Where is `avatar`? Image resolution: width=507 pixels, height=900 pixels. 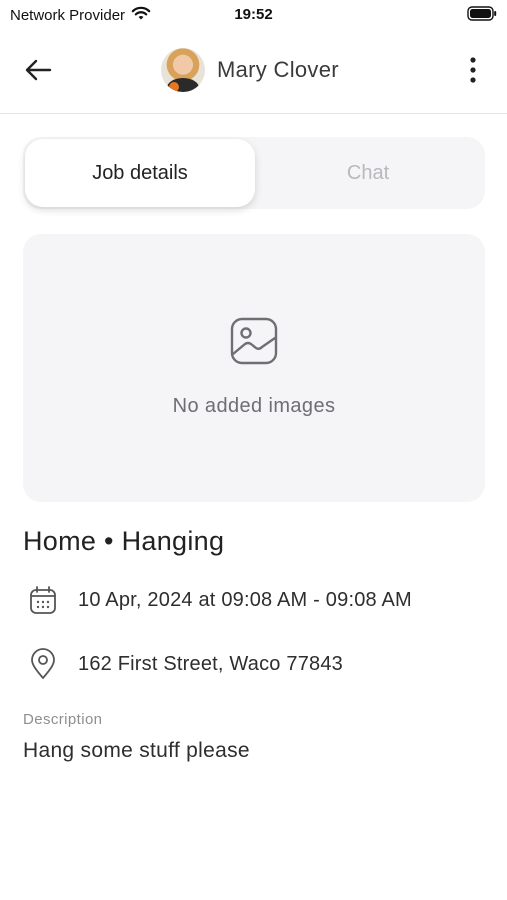
avatar is located at coordinates (183, 70).